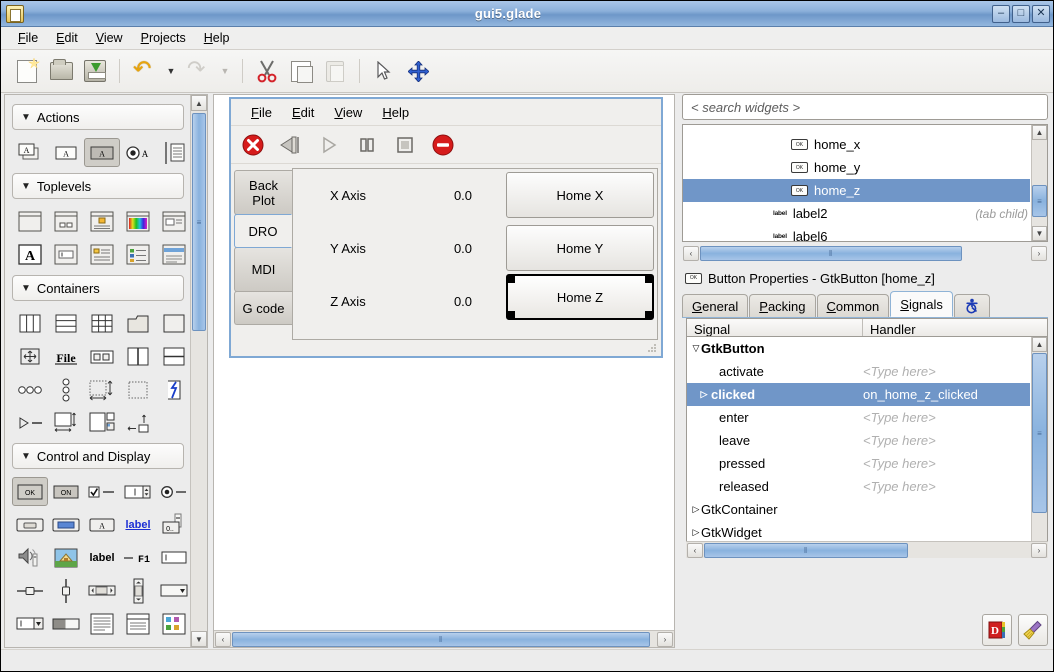 The height and width of the screenshot is (672, 1054). I want to click on hbutton-box-icon, so click(102, 356).